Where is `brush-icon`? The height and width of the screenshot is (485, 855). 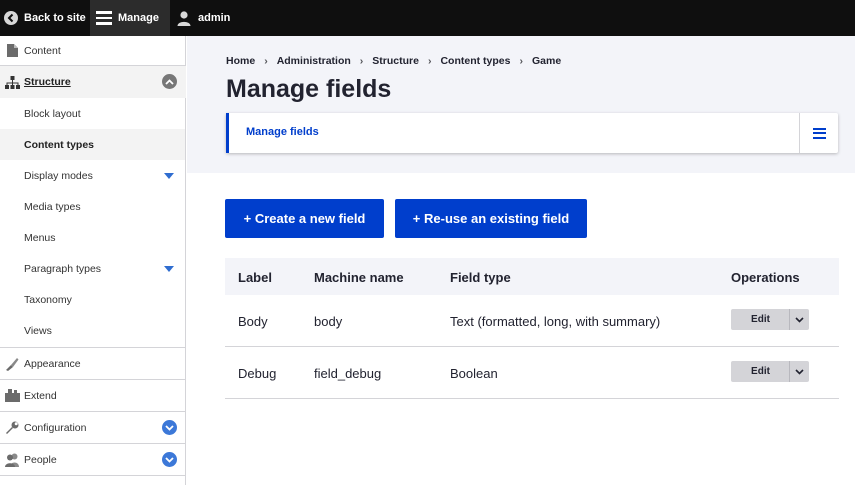 brush-icon is located at coordinates (12, 364).